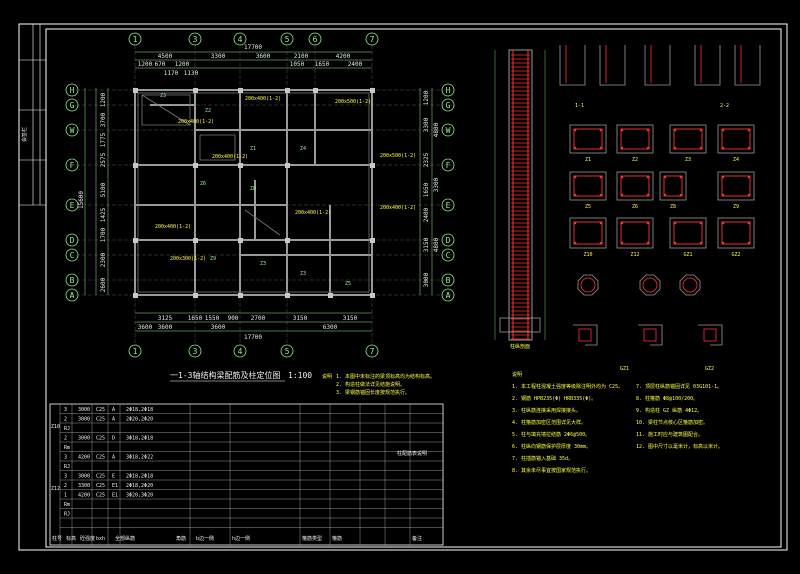 The image size is (800, 574). I want to click on section-label-5: Z6, so click(635, 207).